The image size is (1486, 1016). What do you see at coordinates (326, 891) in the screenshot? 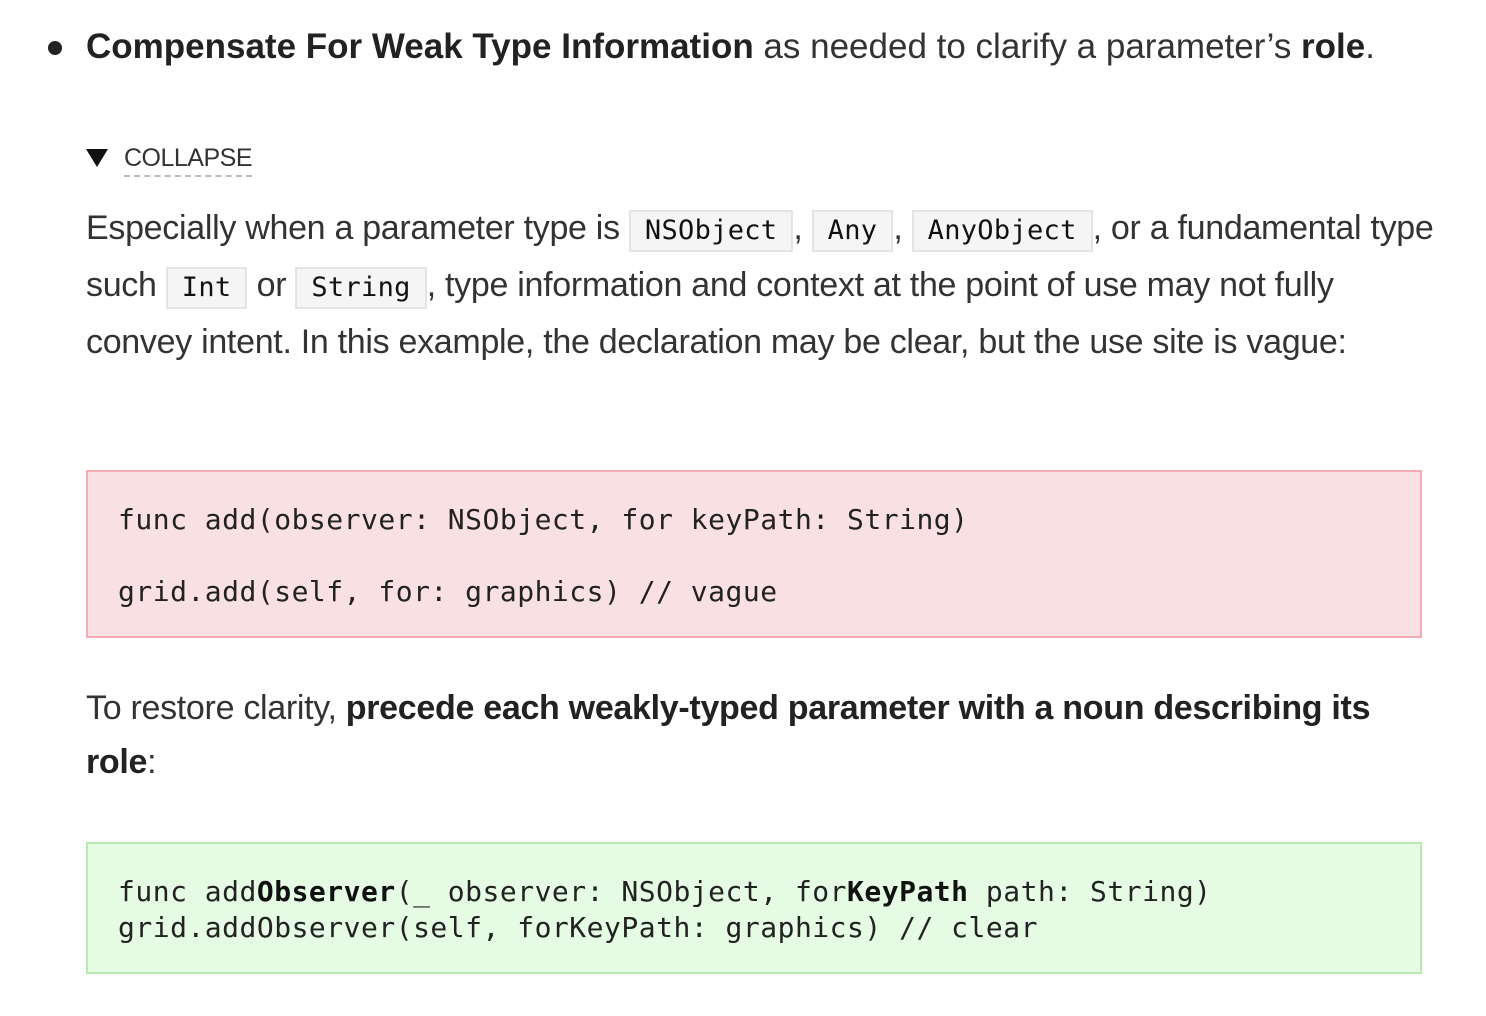
I see `code-highlight: Observer` at bounding box center [326, 891].